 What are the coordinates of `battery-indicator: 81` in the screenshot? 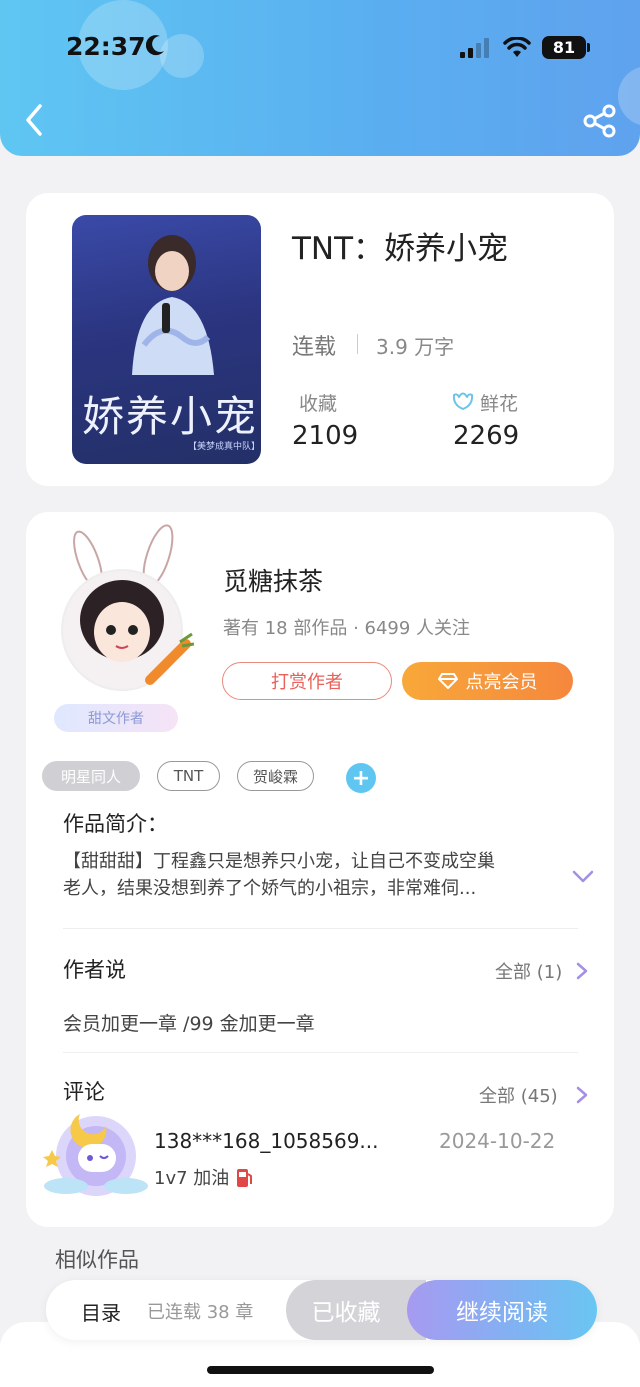 It's located at (564, 47).